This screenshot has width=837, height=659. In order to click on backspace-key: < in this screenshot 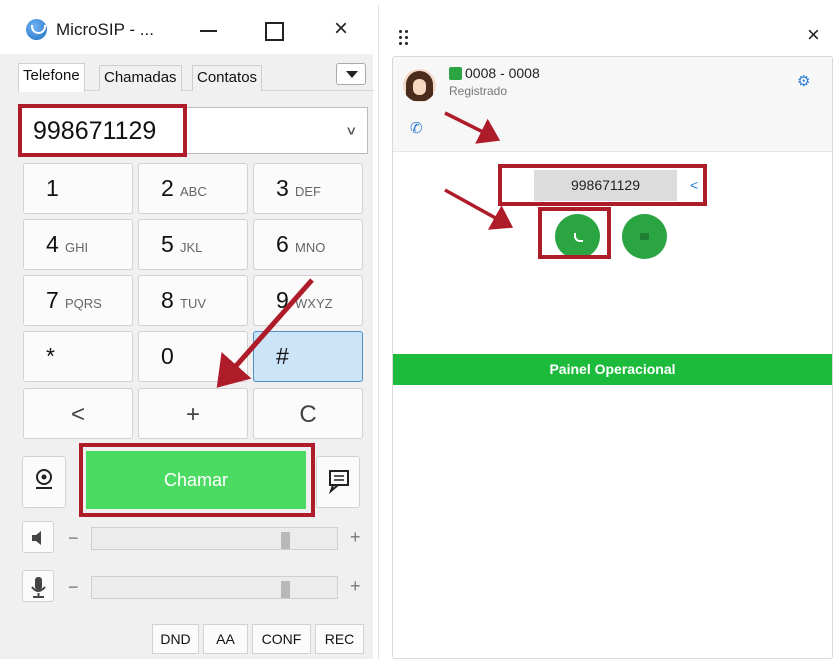, I will do `click(78, 413)`.